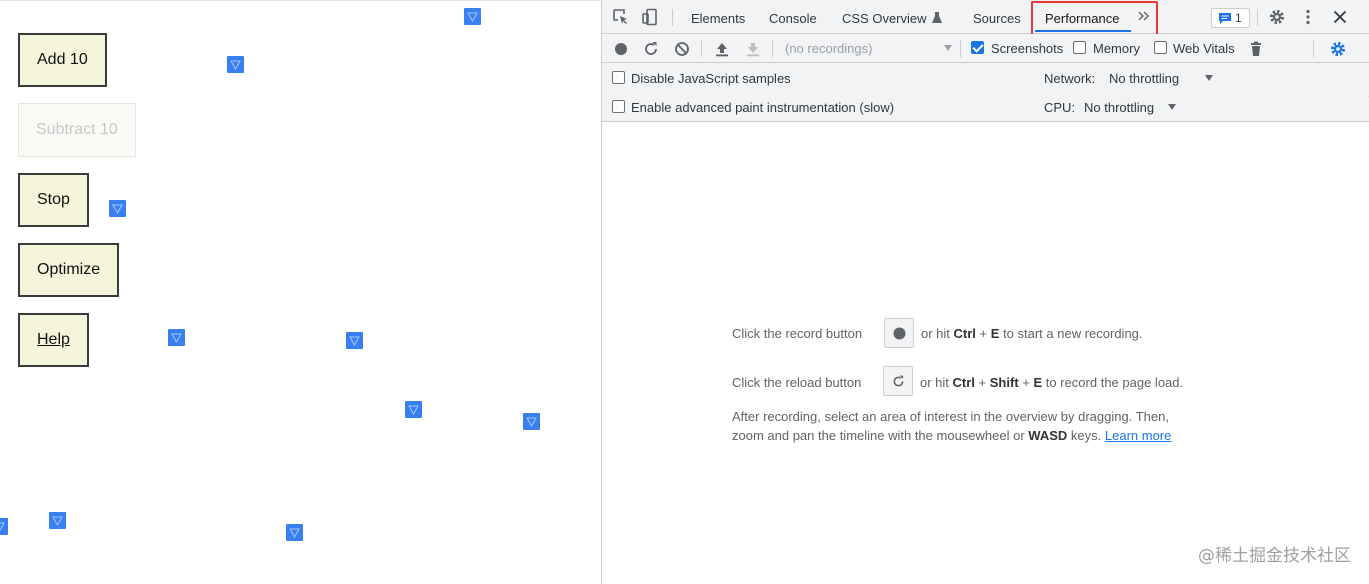  What do you see at coordinates (997, 16) in the screenshot?
I see `tab-sources: Sources` at bounding box center [997, 16].